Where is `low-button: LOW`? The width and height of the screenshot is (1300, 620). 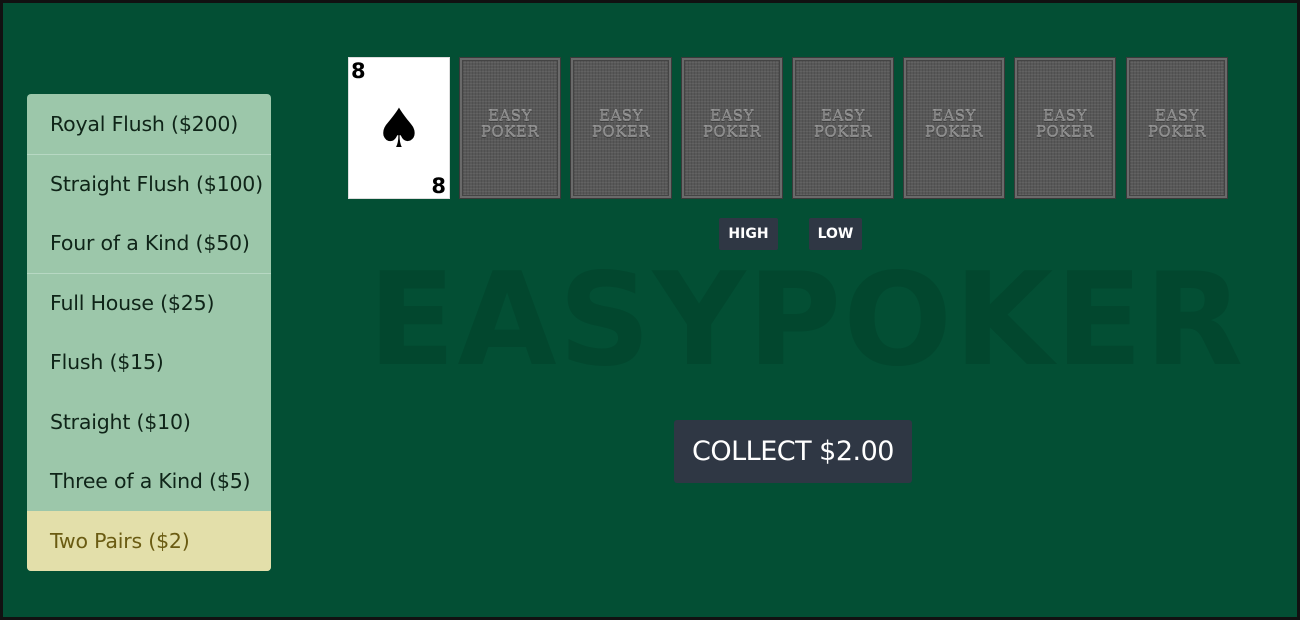
low-button: LOW is located at coordinates (835, 234).